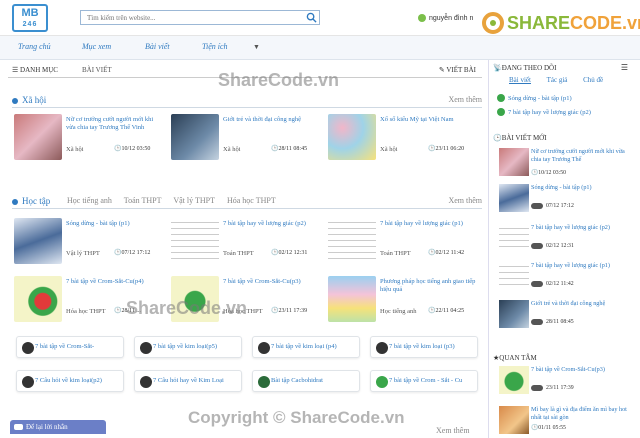  What do you see at coordinates (215, 46) in the screenshot?
I see `nav-utilities: Tiện ích` at bounding box center [215, 46].